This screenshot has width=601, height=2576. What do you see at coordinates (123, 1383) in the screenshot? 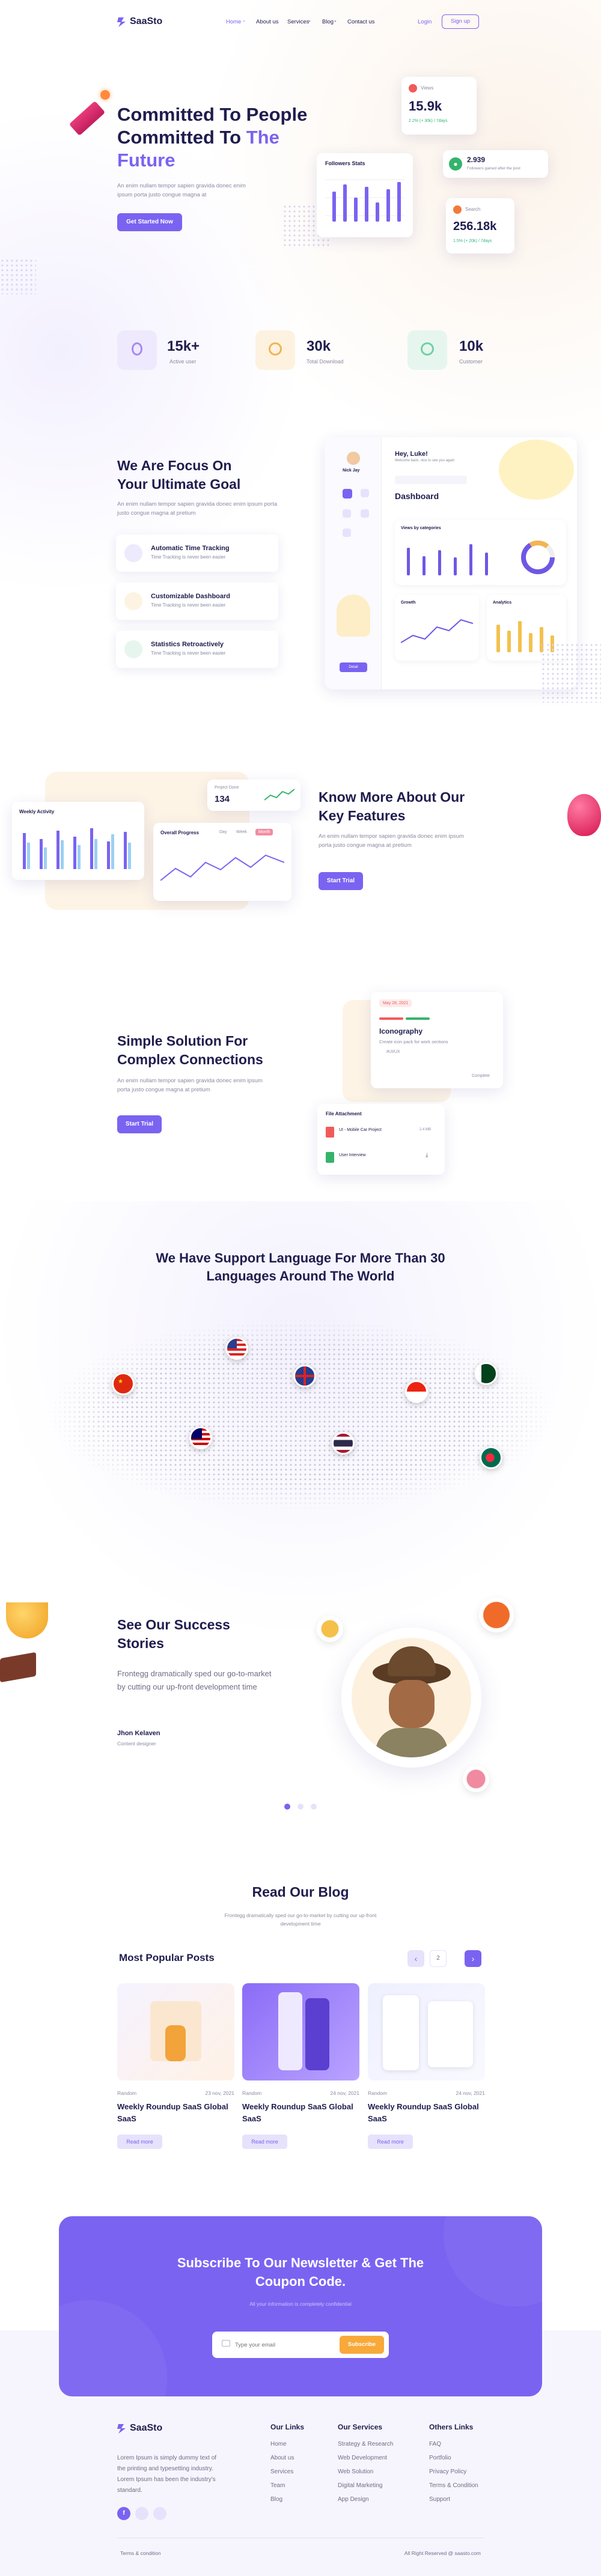
I see `flag-china: ★` at bounding box center [123, 1383].